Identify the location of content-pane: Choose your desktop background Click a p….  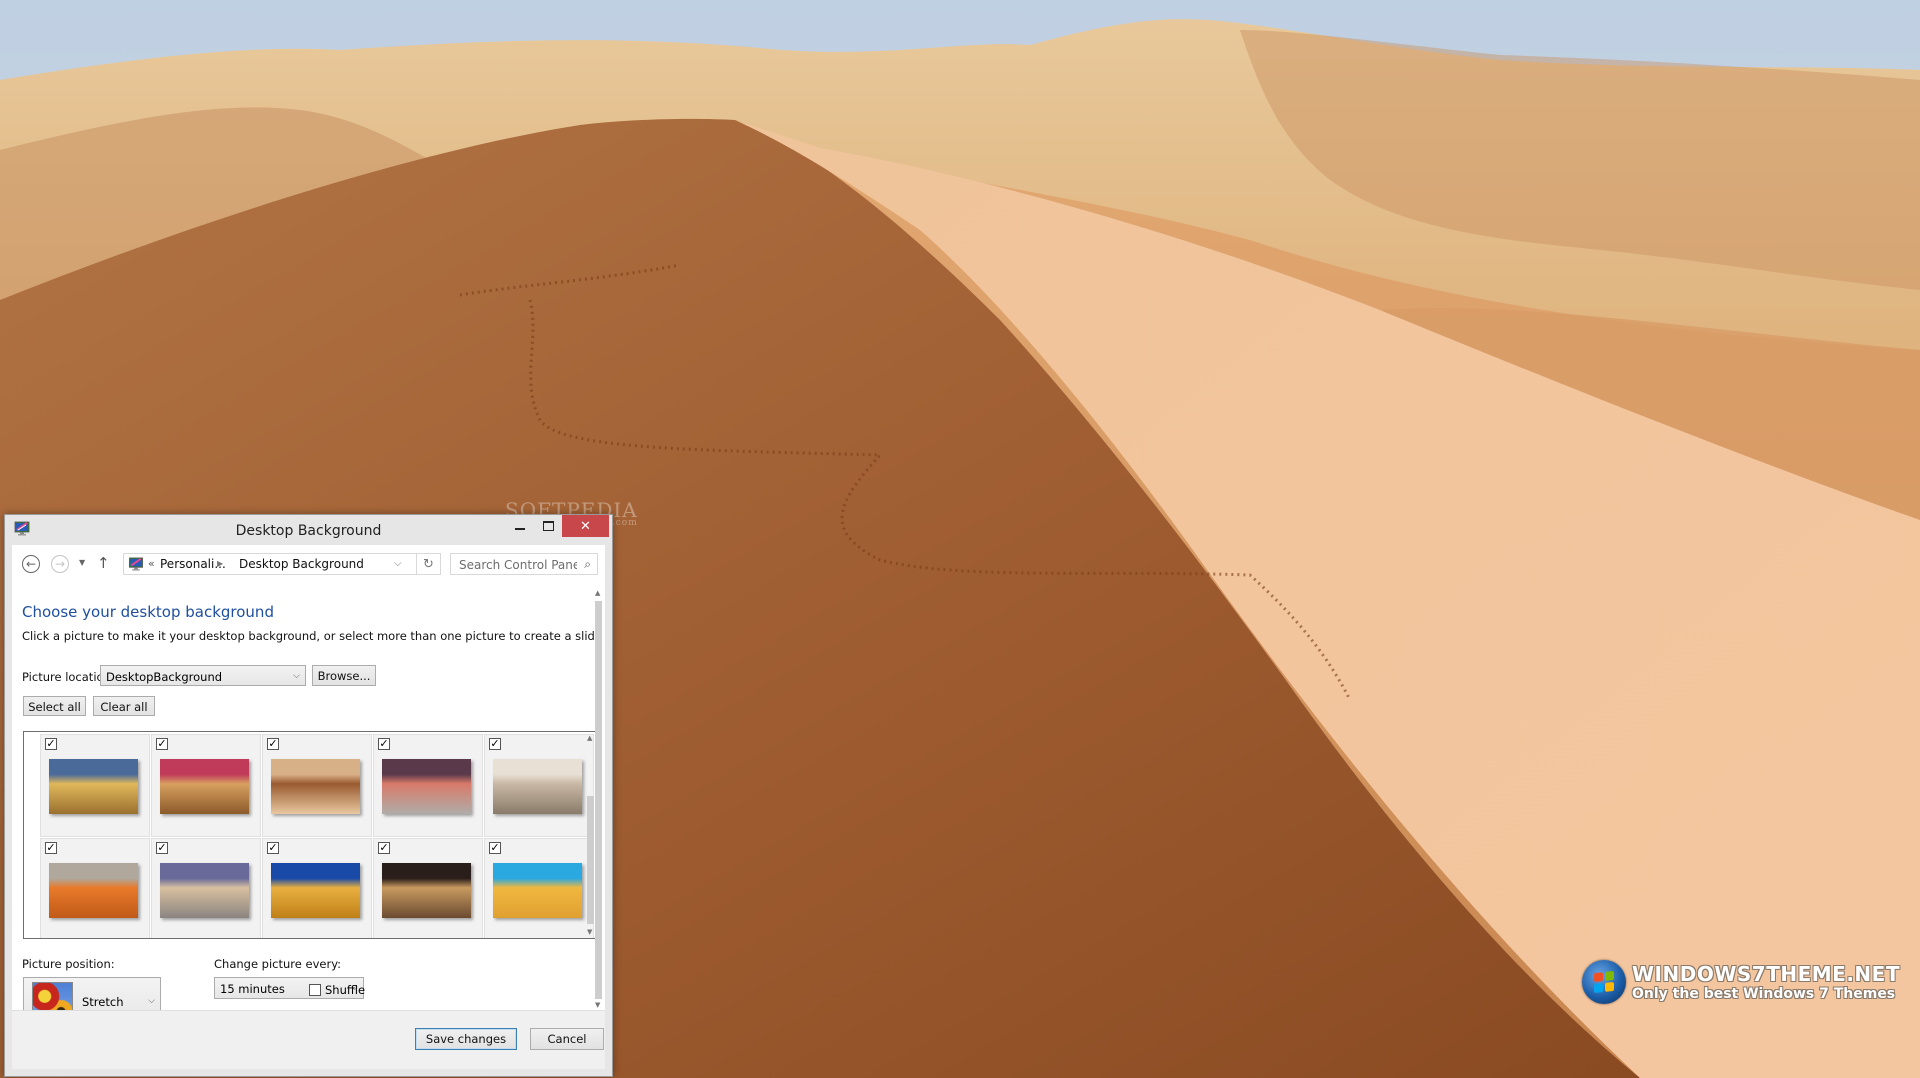
(308, 797).